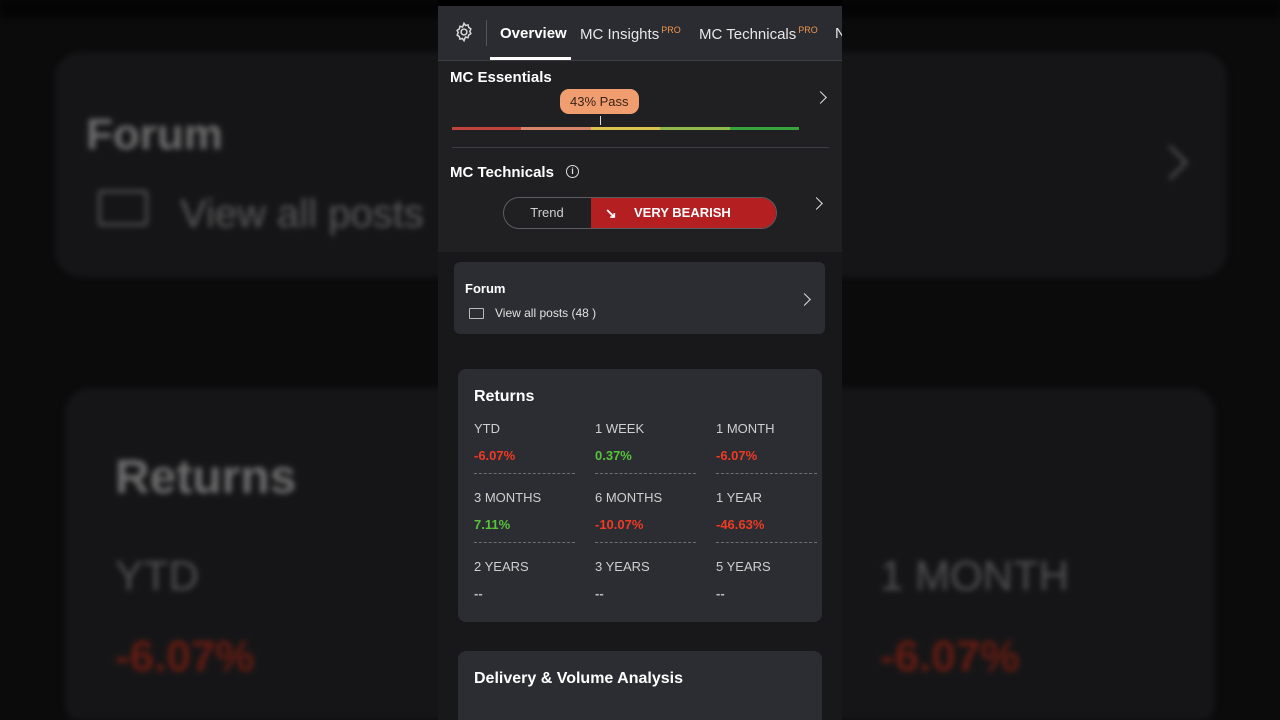 The height and width of the screenshot is (720, 1280). Describe the element at coordinates (501, 566) in the screenshot. I see `return-label: 2 YEARS` at that location.